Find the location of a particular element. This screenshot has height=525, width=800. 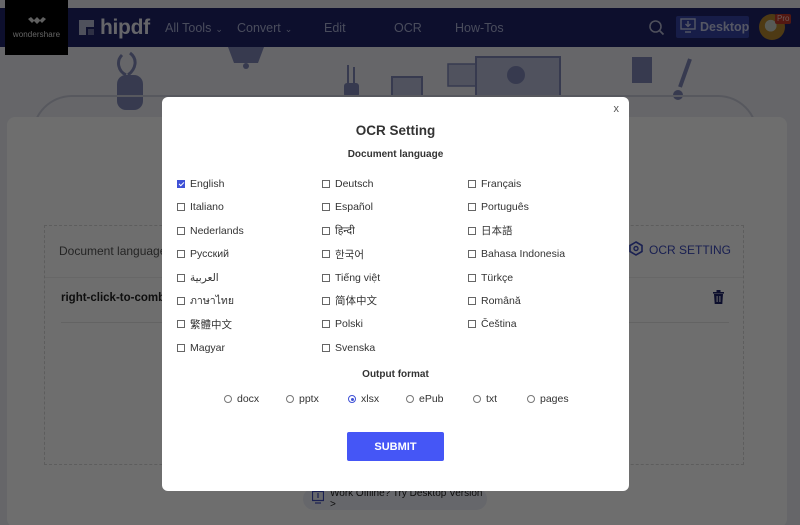

format-option: xlsx is located at coordinates (363, 399).